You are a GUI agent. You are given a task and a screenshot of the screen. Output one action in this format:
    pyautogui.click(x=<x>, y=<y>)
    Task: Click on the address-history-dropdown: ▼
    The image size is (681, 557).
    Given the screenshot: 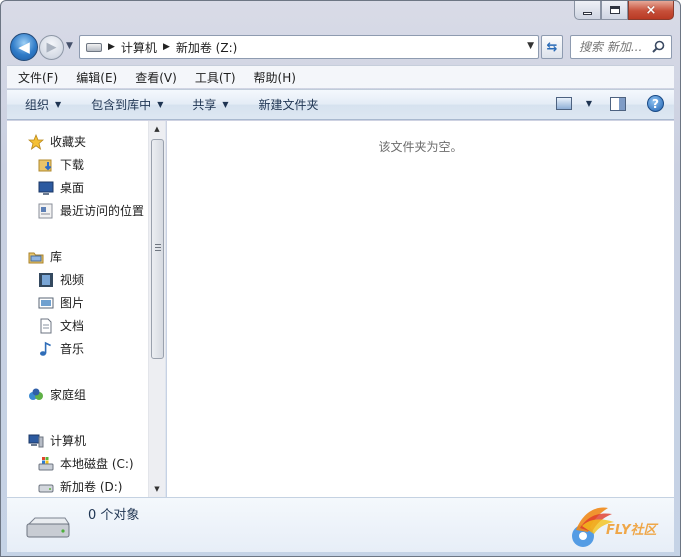 What is the action you would take?
    pyautogui.click(x=530, y=46)
    